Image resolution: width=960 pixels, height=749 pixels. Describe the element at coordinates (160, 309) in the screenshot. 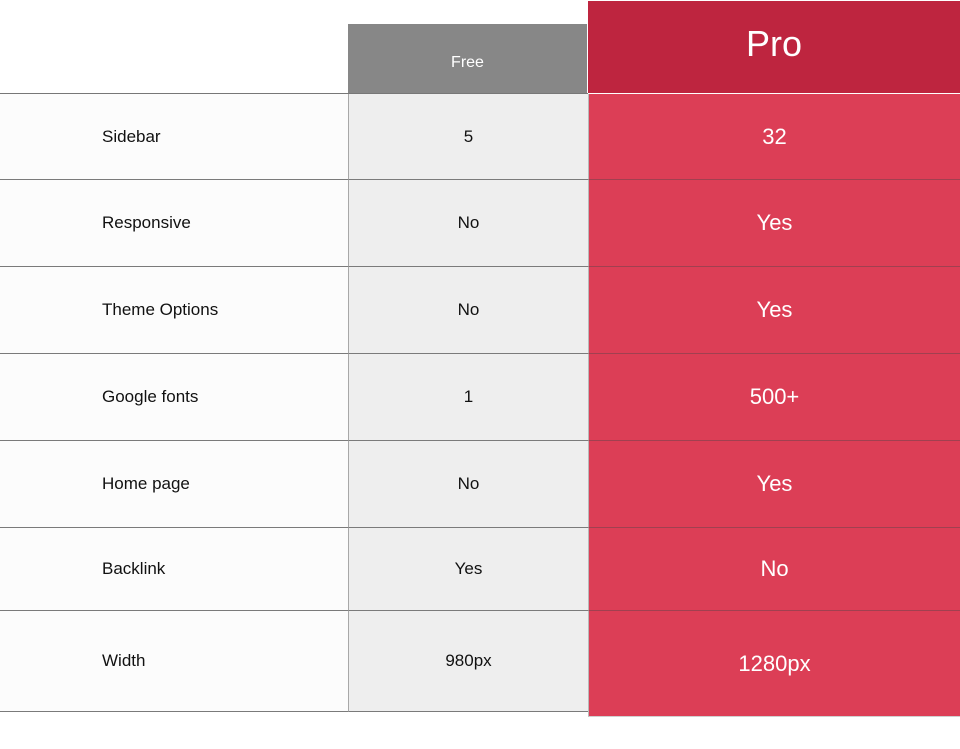

I see `feature-label: Theme Options` at that location.